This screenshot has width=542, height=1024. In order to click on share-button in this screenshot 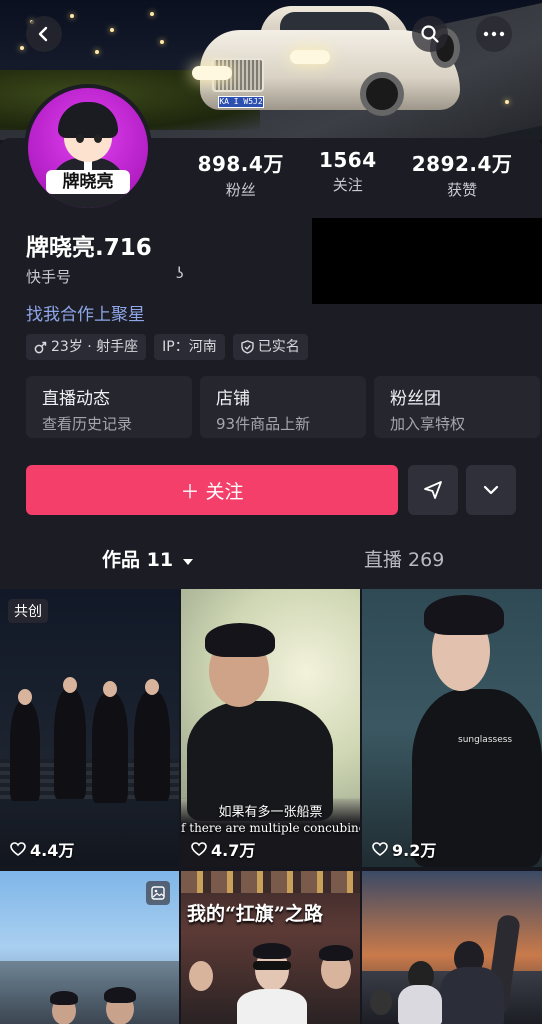, I will do `click(433, 490)`.